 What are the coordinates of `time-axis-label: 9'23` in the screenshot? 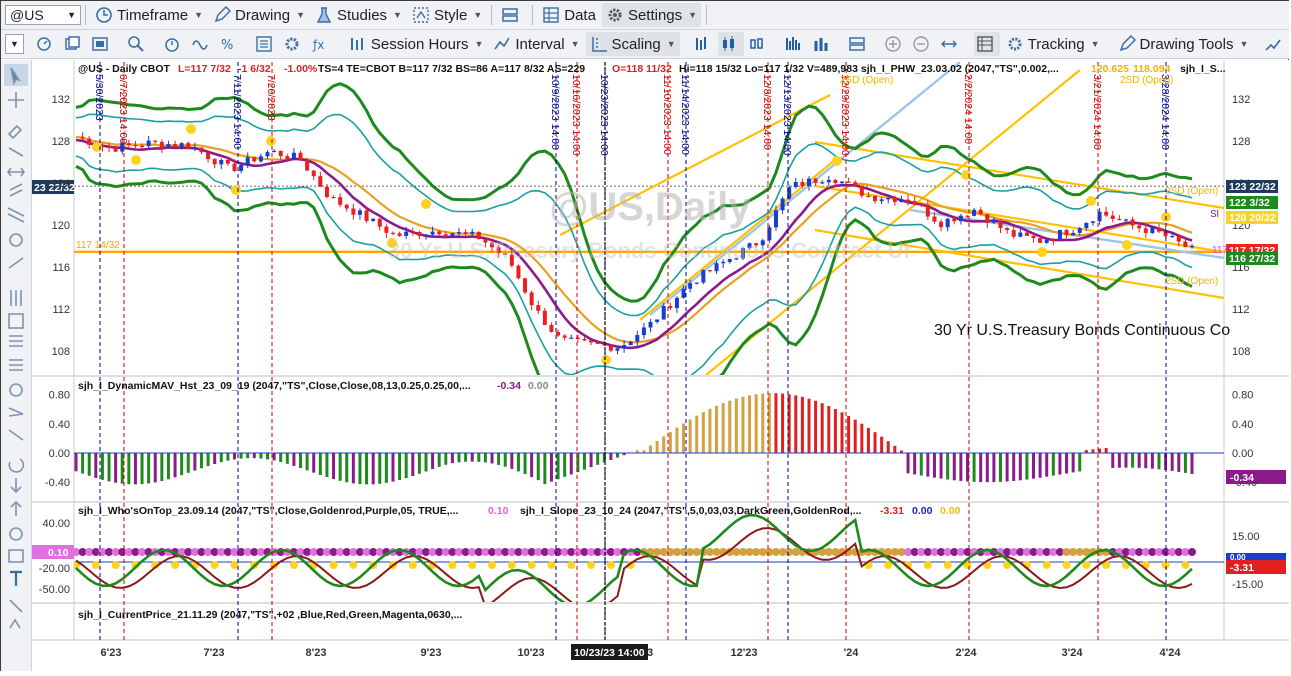 It's located at (431, 653).